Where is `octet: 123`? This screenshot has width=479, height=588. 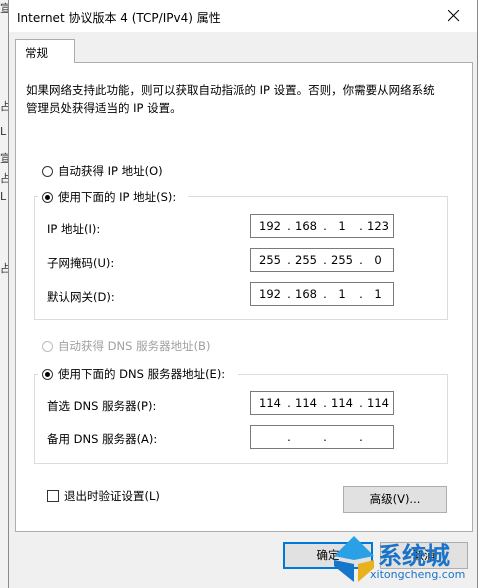
octet: 123 is located at coordinates (378, 226).